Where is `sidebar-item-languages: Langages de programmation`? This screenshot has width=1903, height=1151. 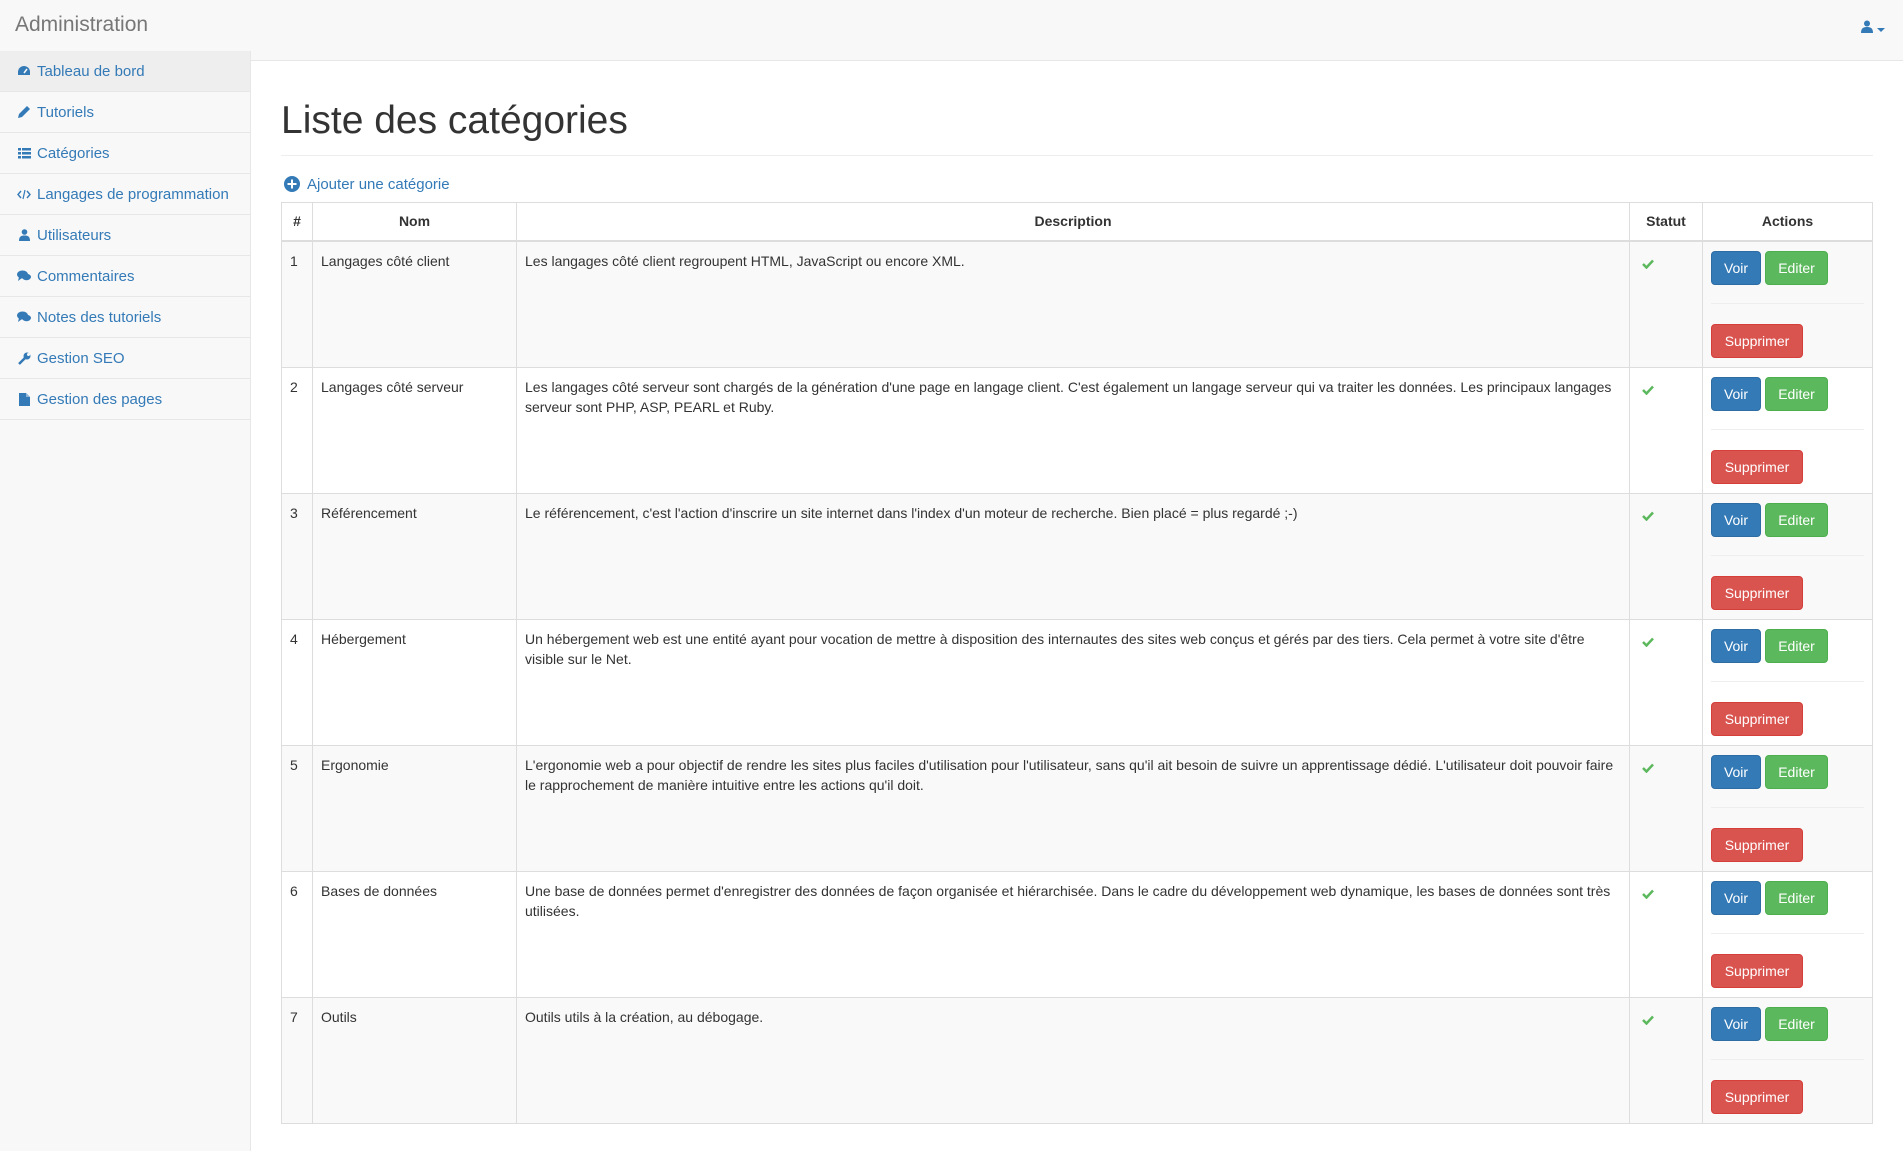
sidebar-item-languages: Langages de programmation is located at coordinates (125, 194).